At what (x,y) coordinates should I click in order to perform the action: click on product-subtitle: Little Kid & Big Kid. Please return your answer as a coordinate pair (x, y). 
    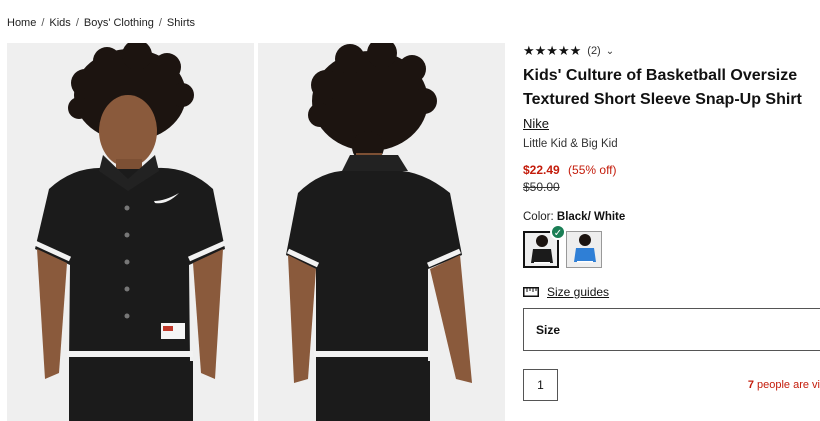
    Looking at the image, I should click on (570, 144).